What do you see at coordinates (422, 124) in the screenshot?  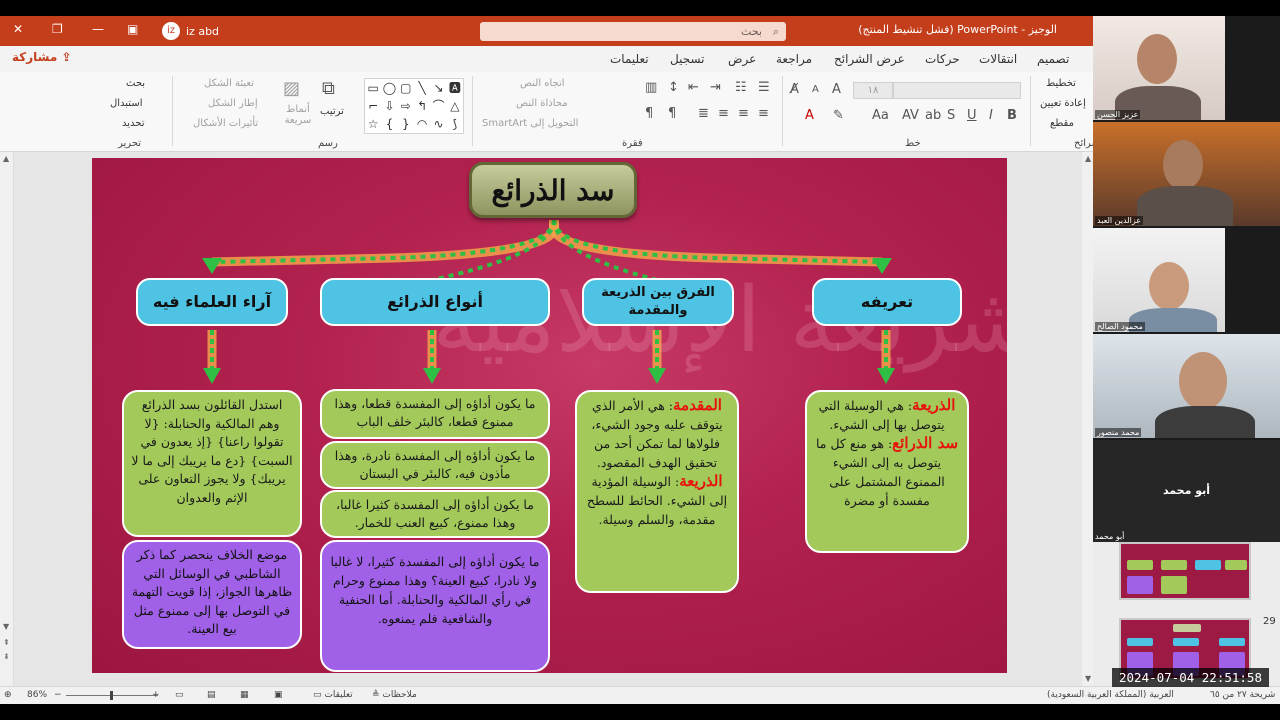 I see `shape-arc-icon: ◠` at bounding box center [422, 124].